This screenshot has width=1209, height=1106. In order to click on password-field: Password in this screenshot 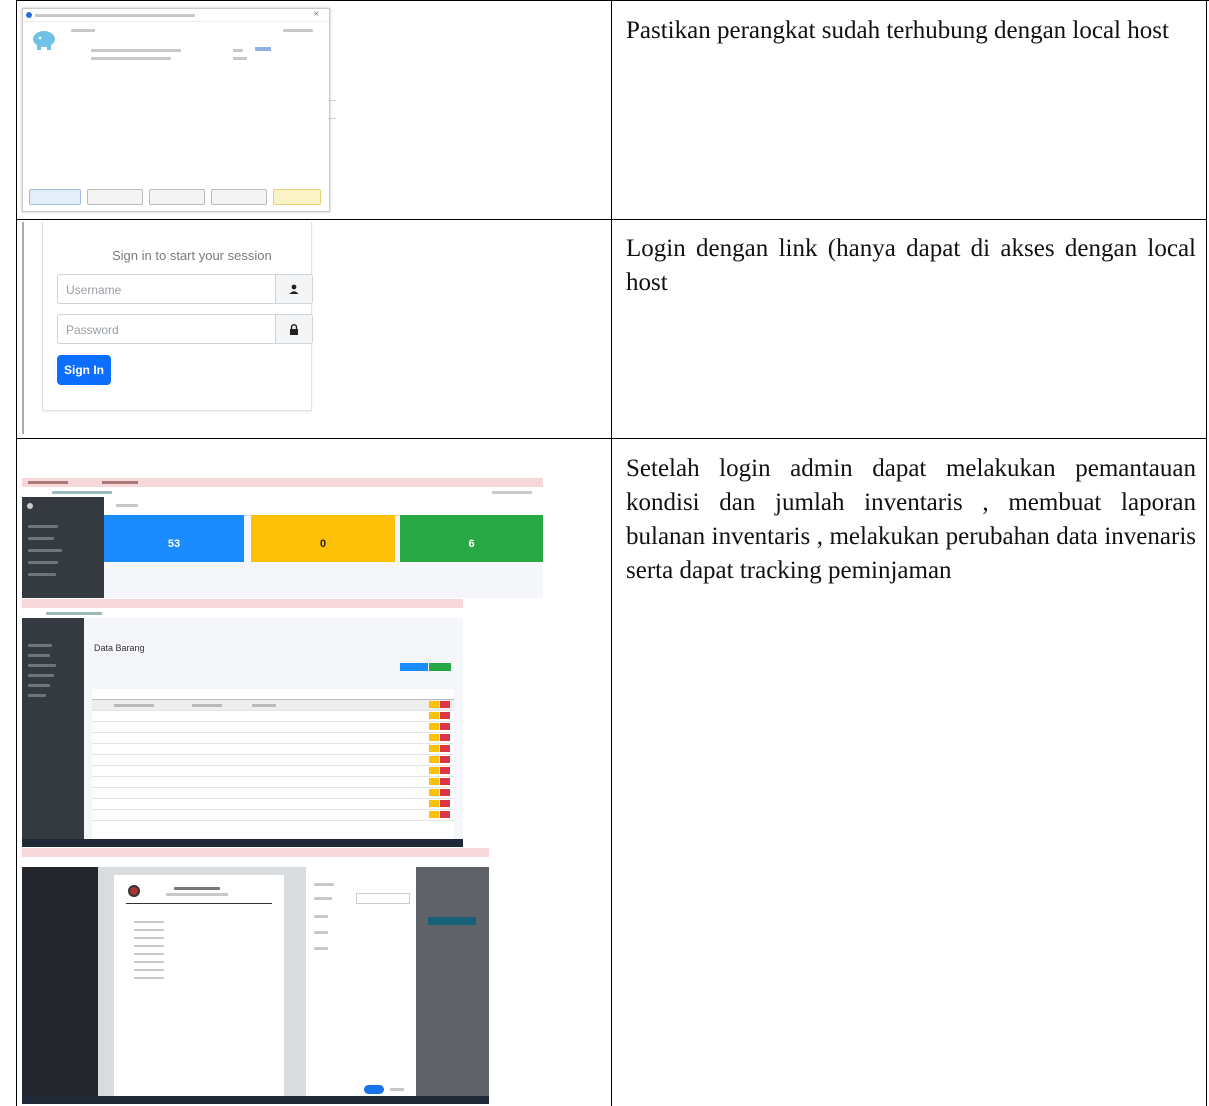, I will do `click(185, 329)`.